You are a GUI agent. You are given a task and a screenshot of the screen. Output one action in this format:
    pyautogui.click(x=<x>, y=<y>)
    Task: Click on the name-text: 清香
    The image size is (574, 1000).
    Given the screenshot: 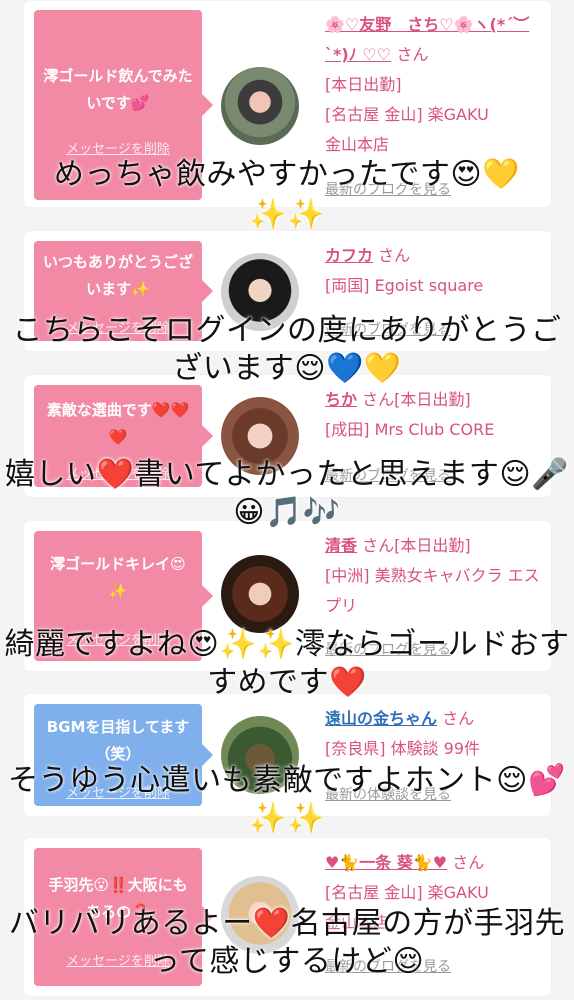 What is the action you would take?
    pyautogui.click(x=341, y=545)
    